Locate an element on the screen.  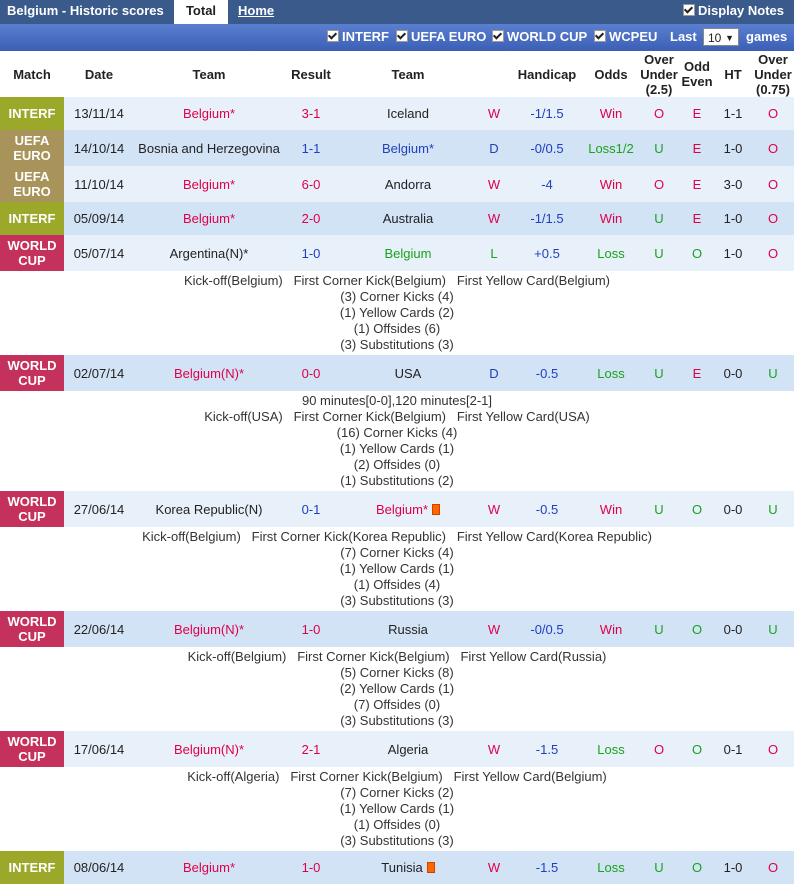
filter-uefa-euro: UEFA EURO is located at coordinates (441, 36).